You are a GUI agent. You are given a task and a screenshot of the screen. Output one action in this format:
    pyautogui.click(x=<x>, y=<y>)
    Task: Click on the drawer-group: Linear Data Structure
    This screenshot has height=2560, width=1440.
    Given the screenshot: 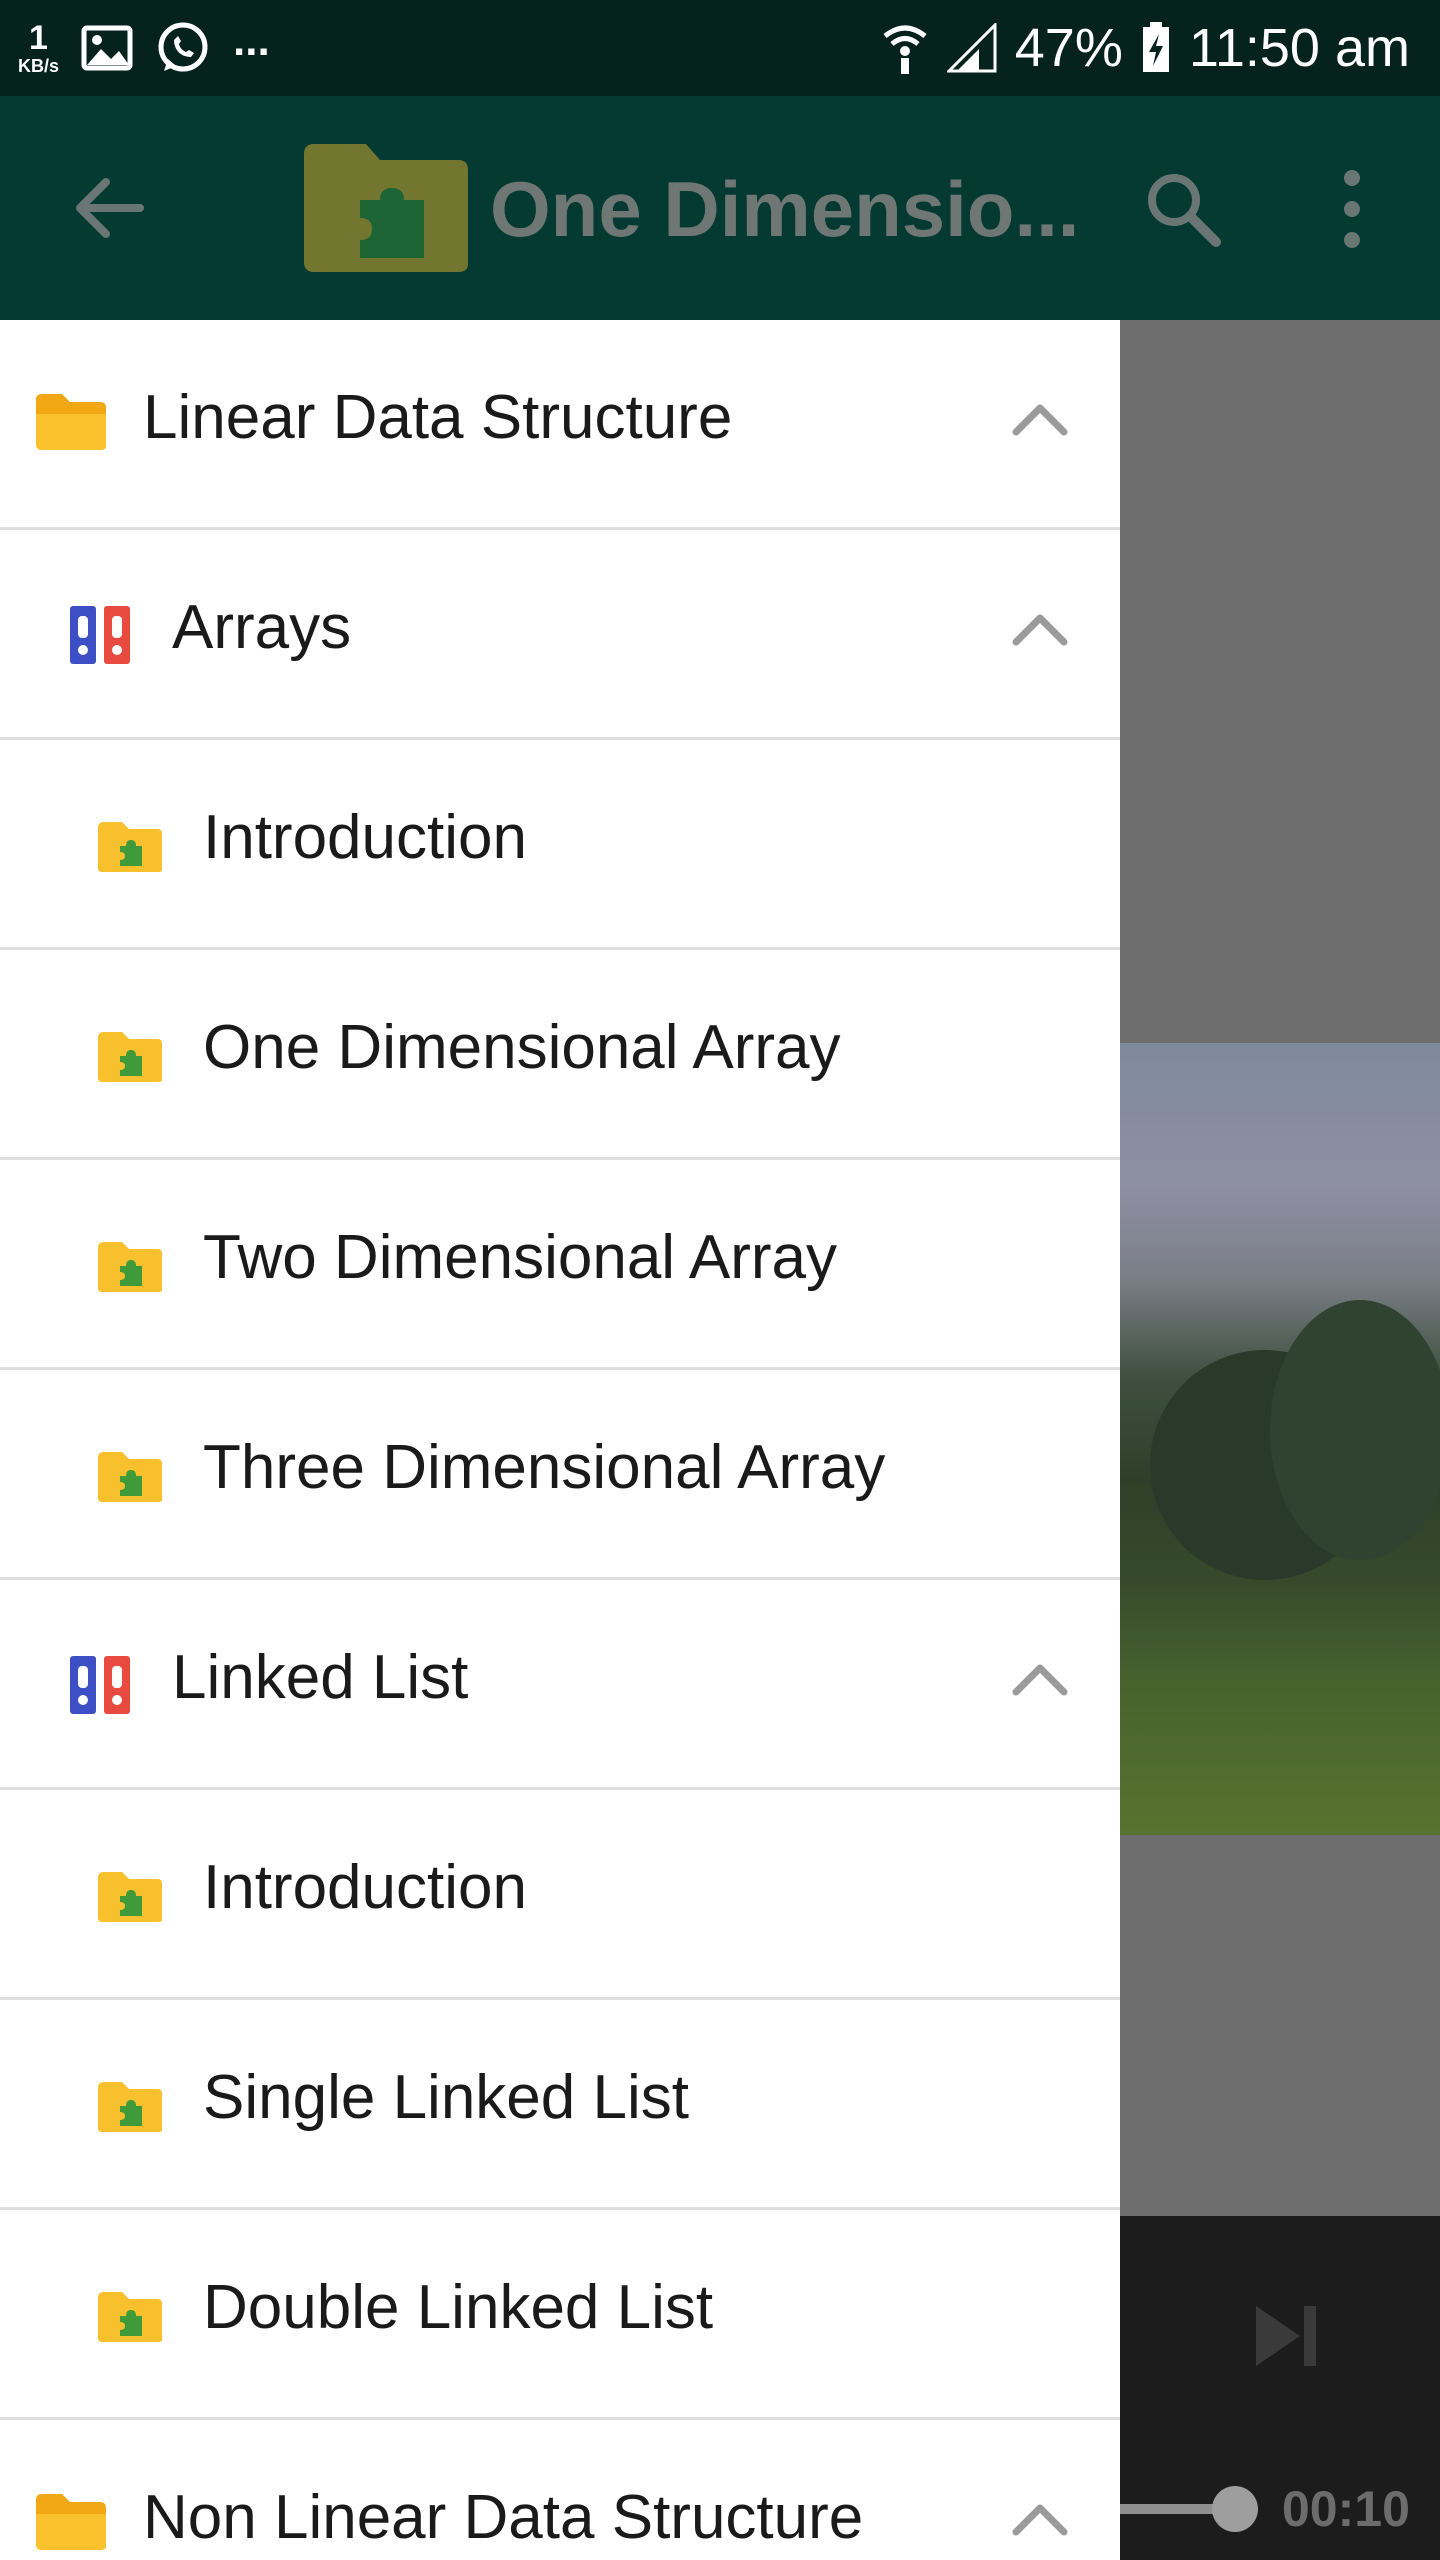 What is the action you would take?
    pyautogui.click(x=560, y=425)
    